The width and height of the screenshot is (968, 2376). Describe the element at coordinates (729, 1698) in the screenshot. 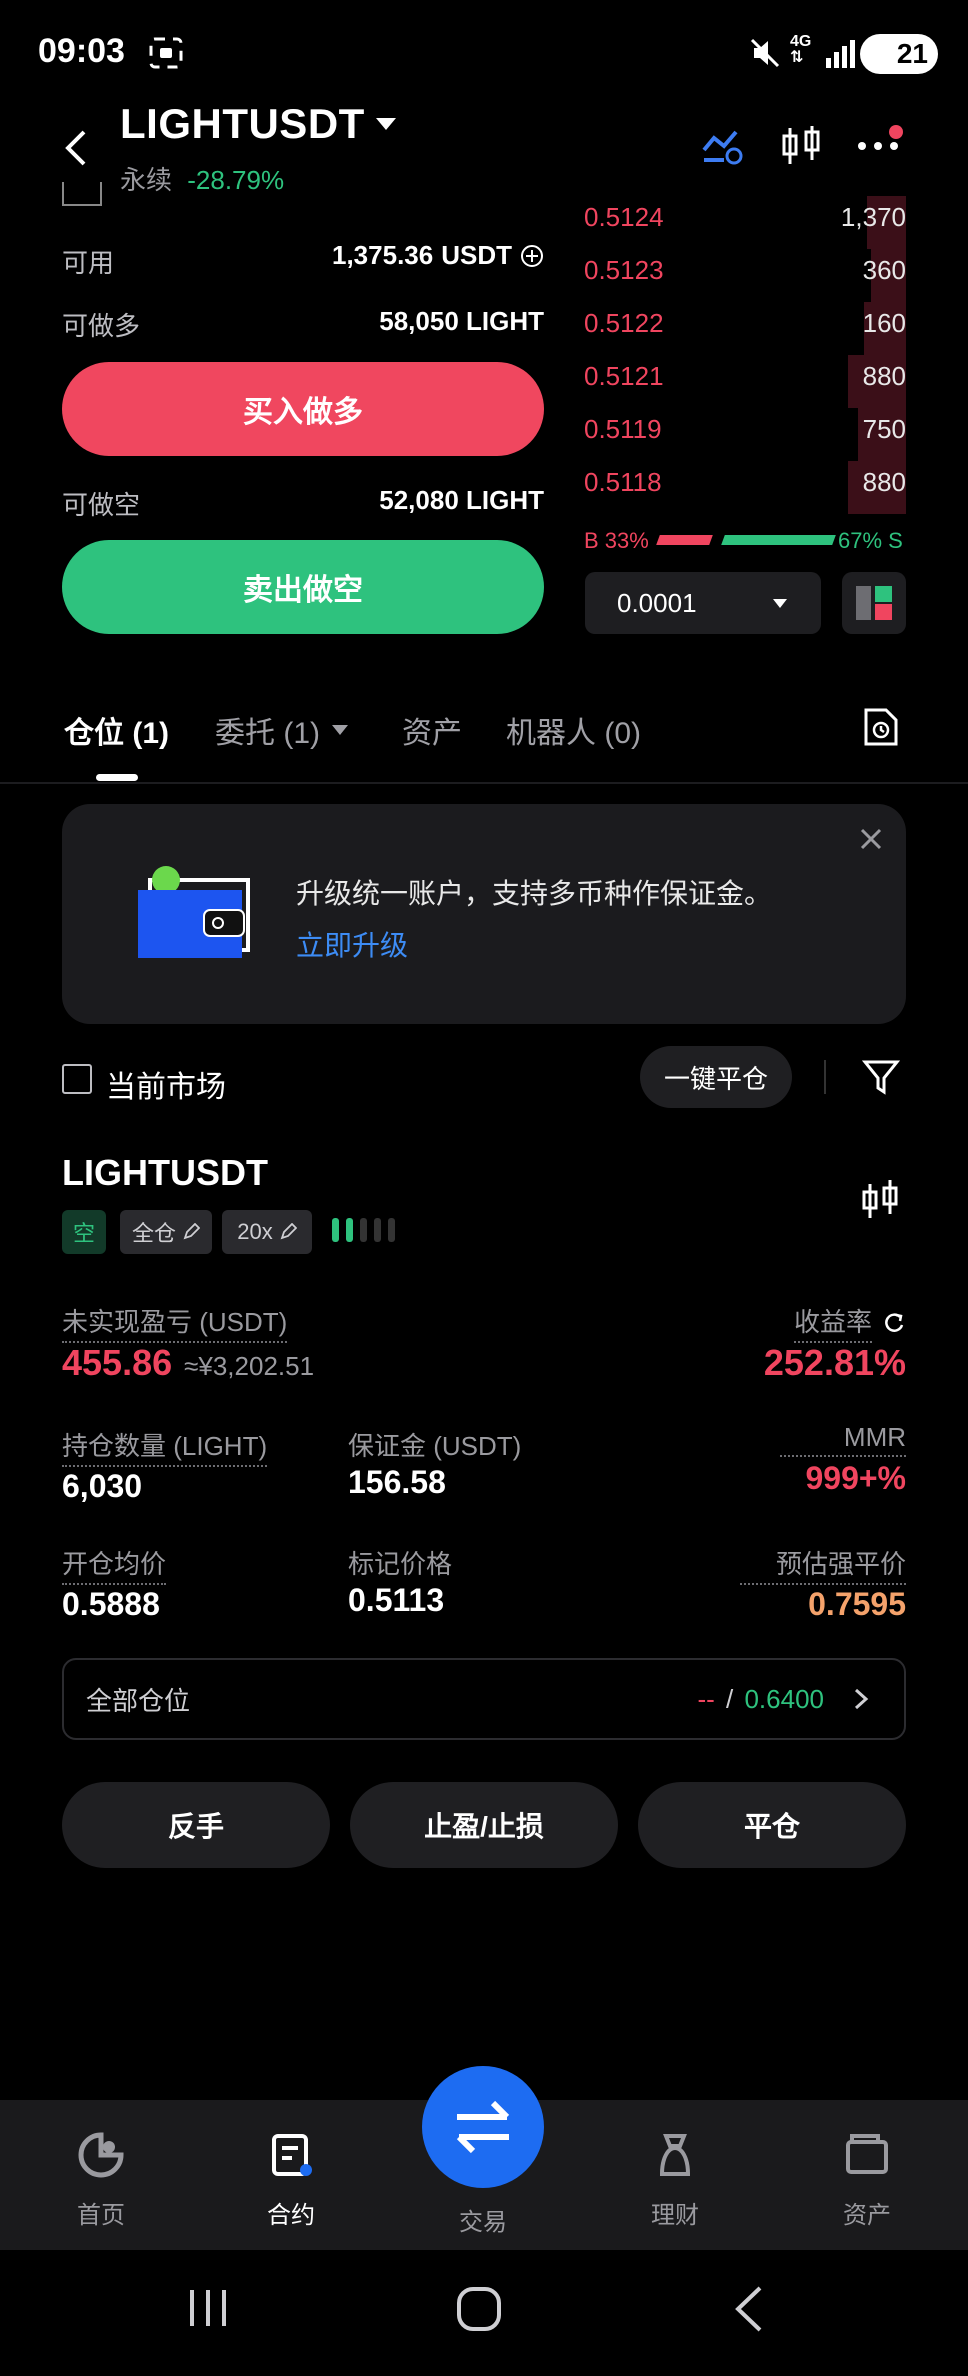

I see `all-positions-slash: /` at that location.